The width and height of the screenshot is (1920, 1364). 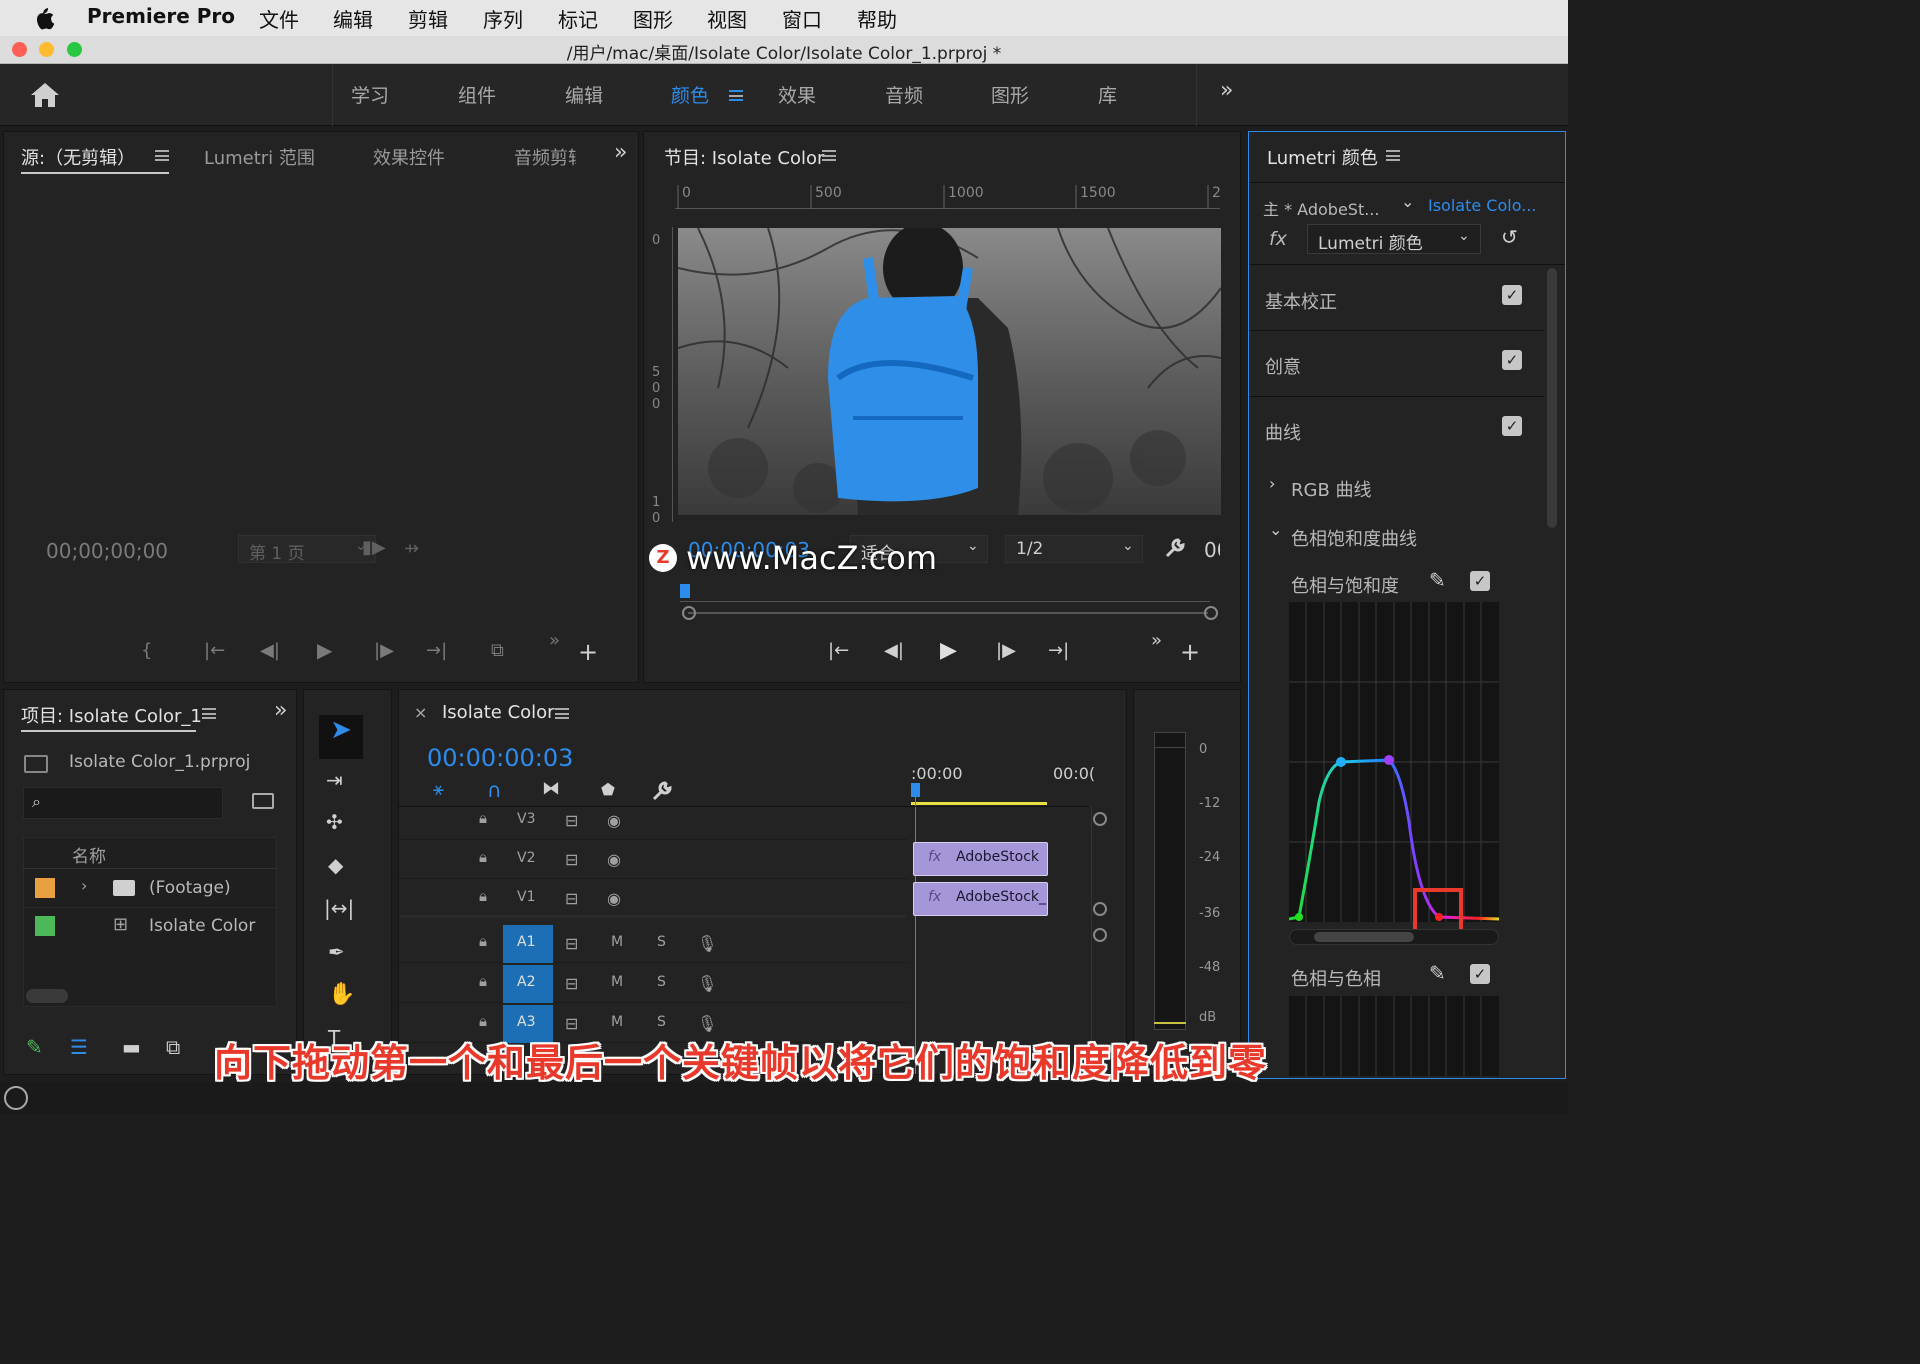 I want to click on hue-sat-curves-toggle: 色相饱和度曲线, so click(x=1354, y=538).